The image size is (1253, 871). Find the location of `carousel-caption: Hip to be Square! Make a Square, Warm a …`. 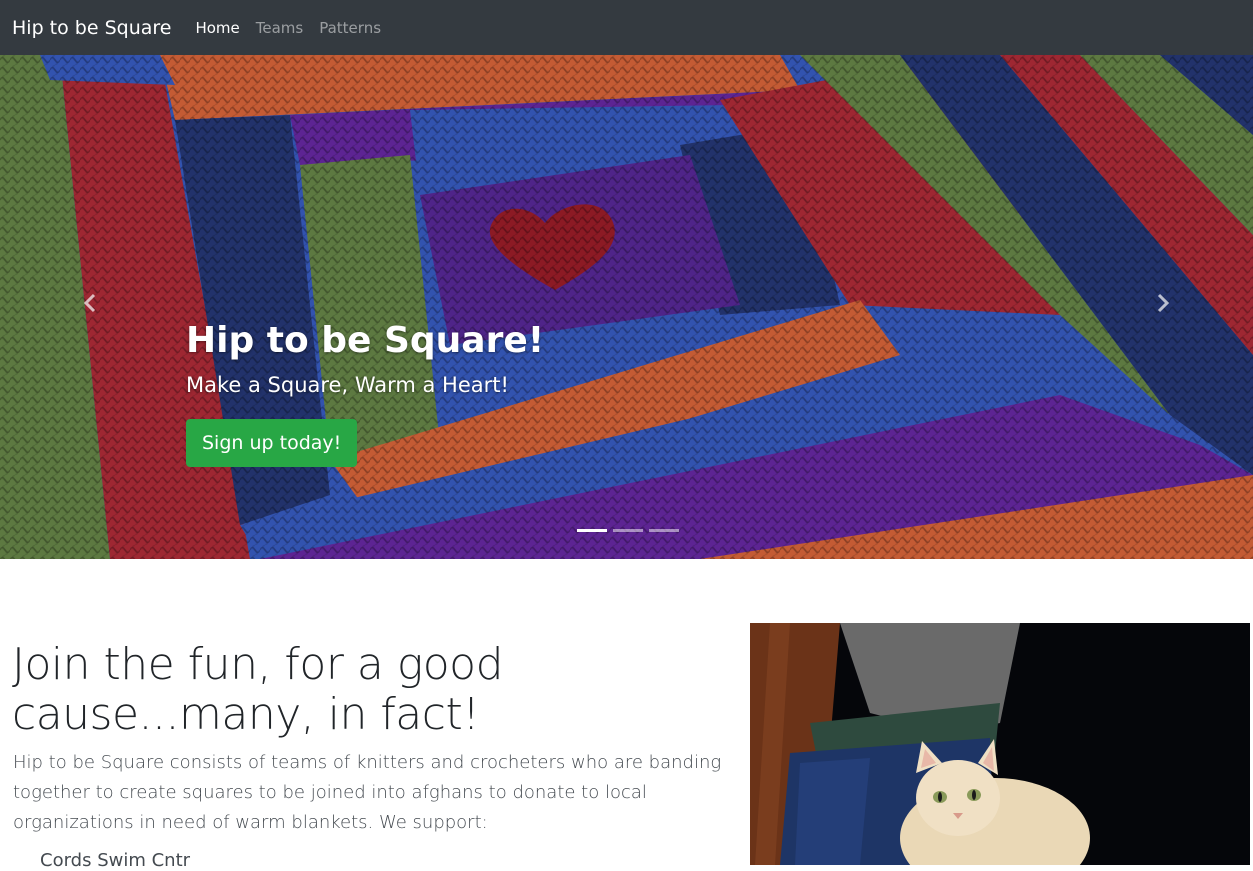

carousel-caption: Hip to be Square! Make a Square, Warm a … is located at coordinates (365, 392).